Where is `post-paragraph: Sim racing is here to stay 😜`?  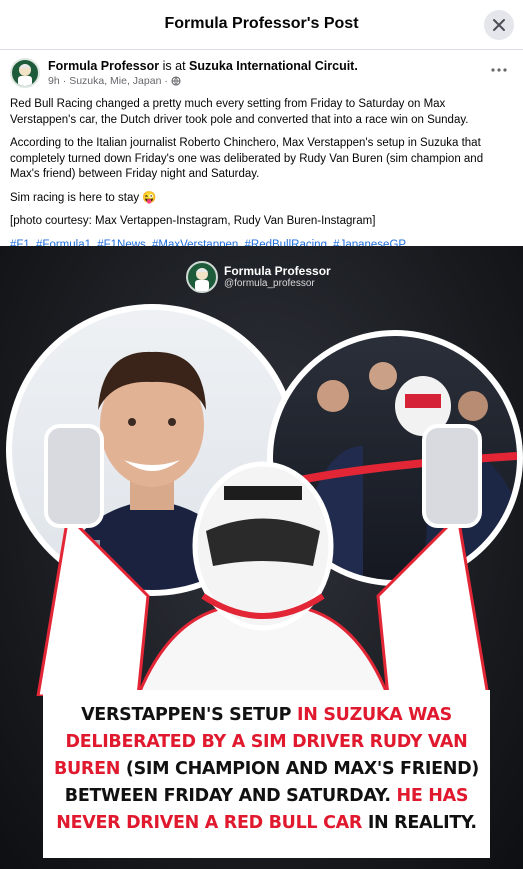
post-paragraph: Sim racing is here to stay 😜 is located at coordinates (83, 197).